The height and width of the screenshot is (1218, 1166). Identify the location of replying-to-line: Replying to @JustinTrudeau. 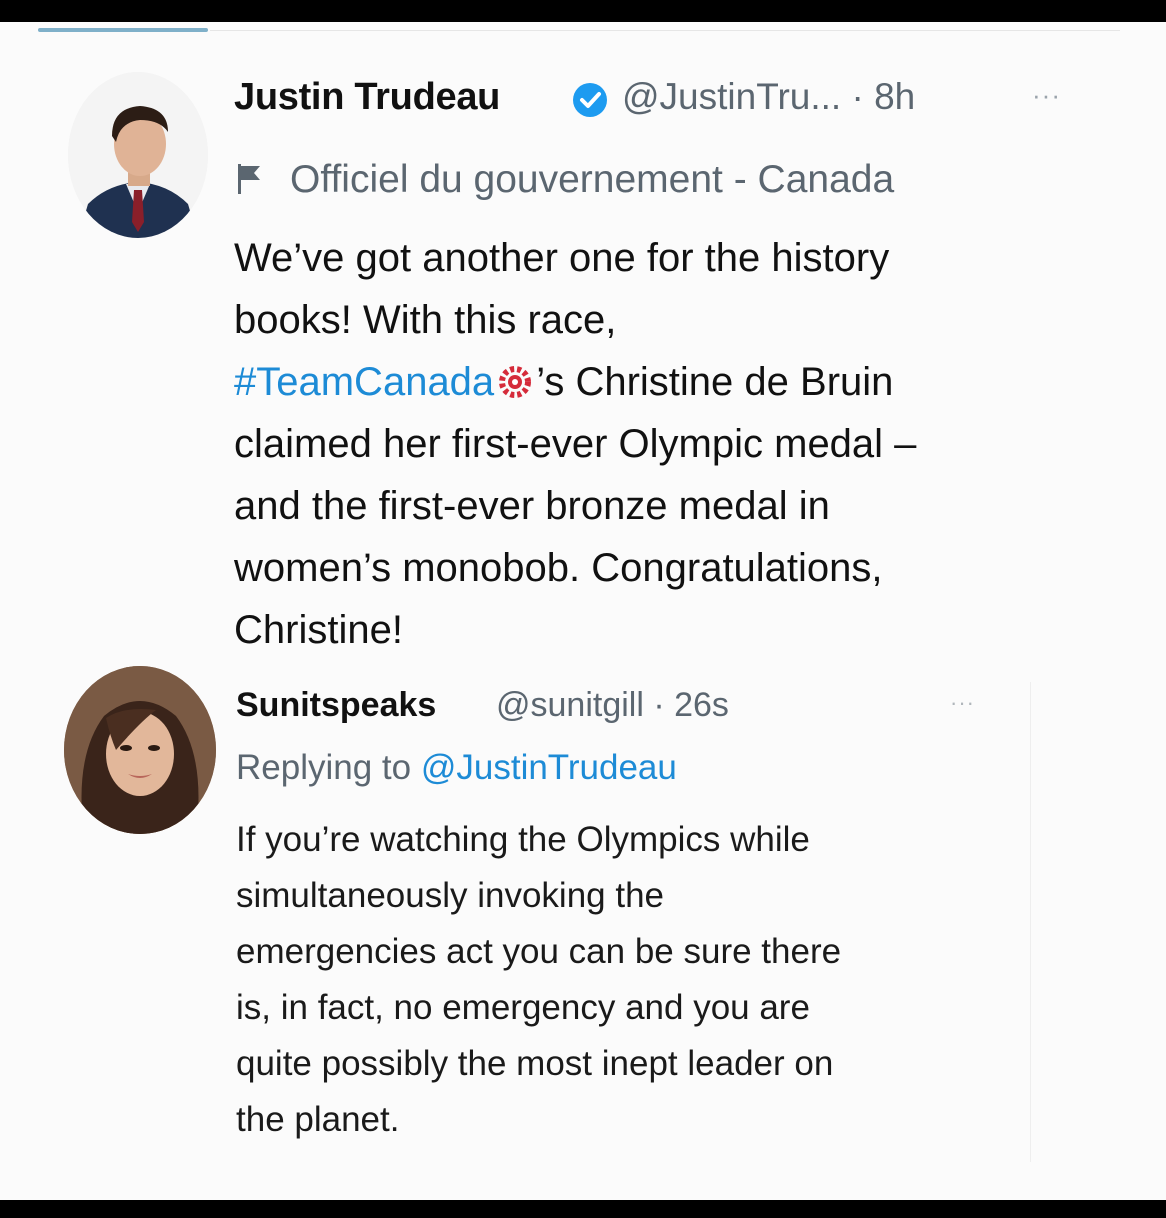
(456, 768).